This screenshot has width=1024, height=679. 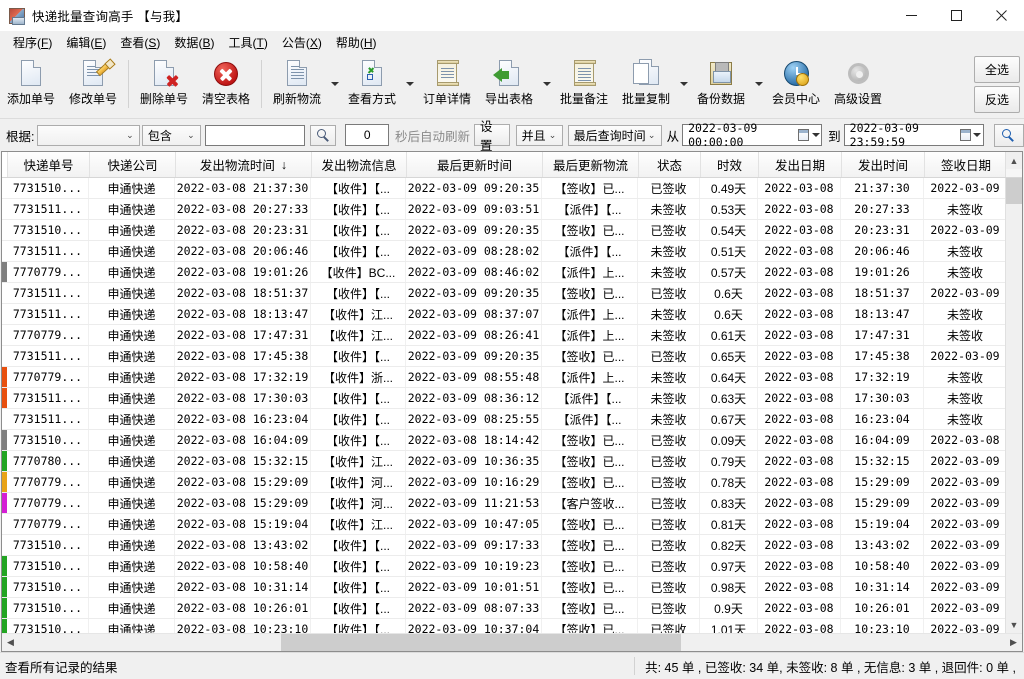 I want to click on filter-field-select: ⌄, so click(x=88, y=135).